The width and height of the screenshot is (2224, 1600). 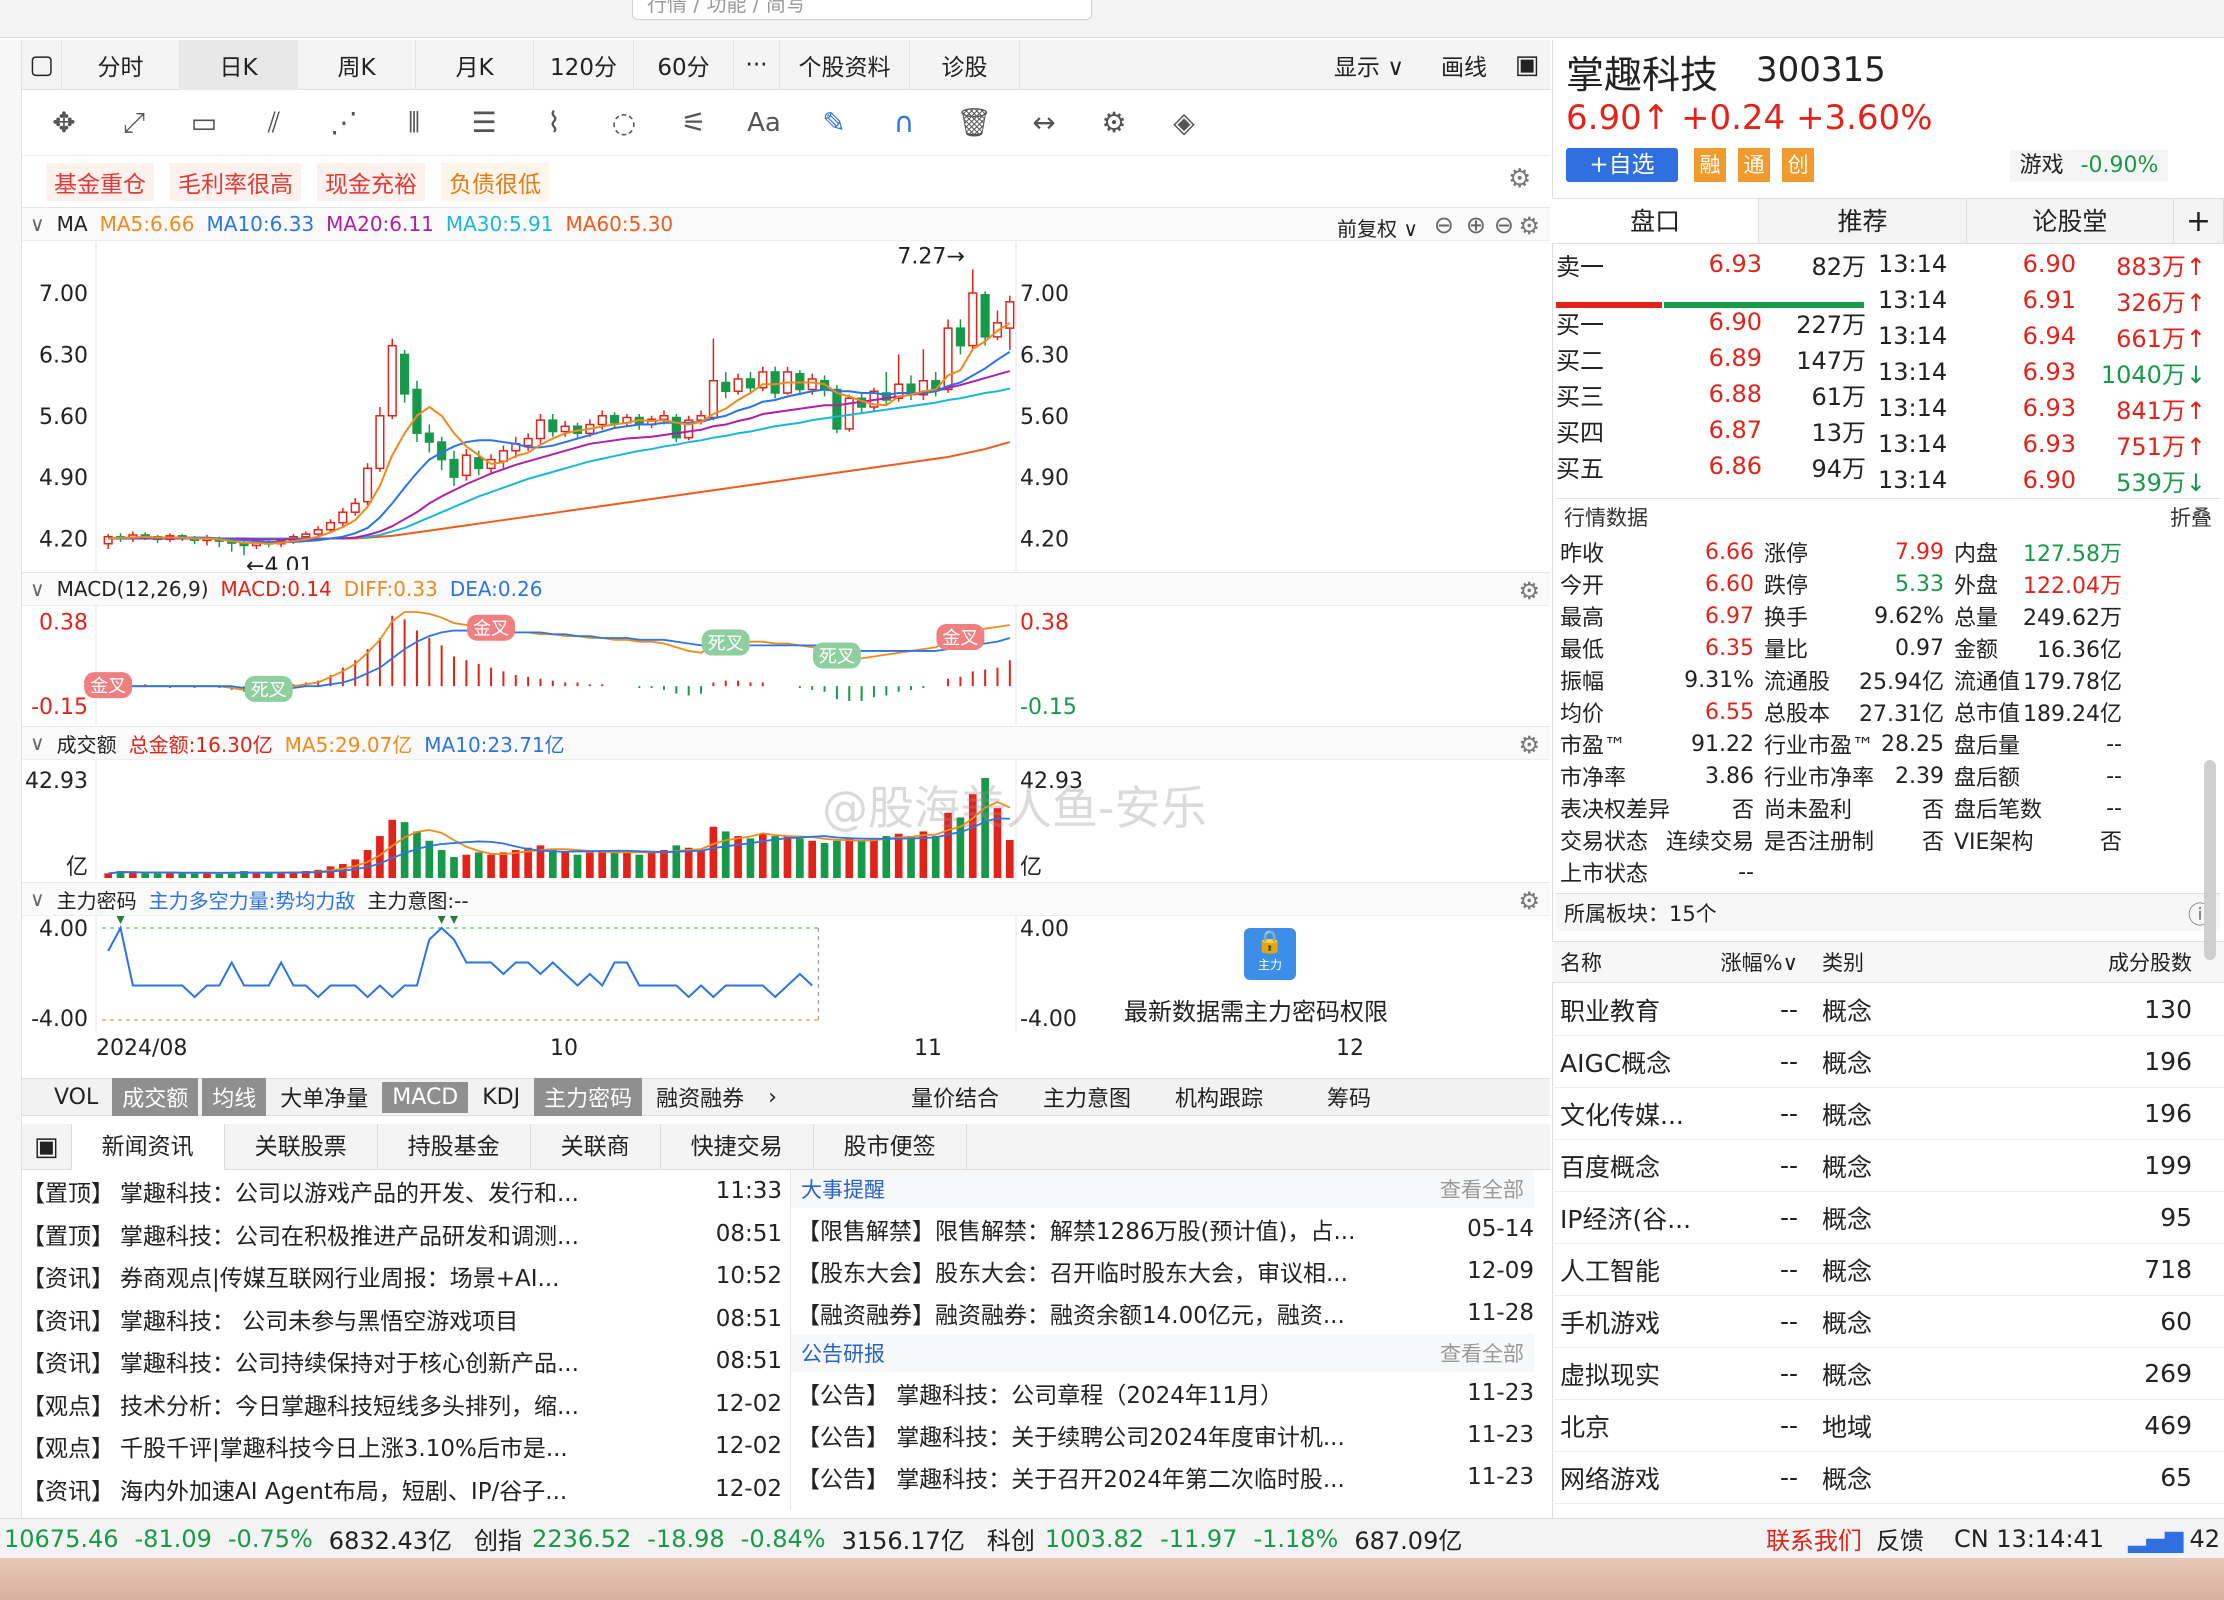 I want to click on notice-item: 【公告】 掌趣科技：关于续聘公司2024年度审计机... 11-23, so click(x=1162, y=1435).